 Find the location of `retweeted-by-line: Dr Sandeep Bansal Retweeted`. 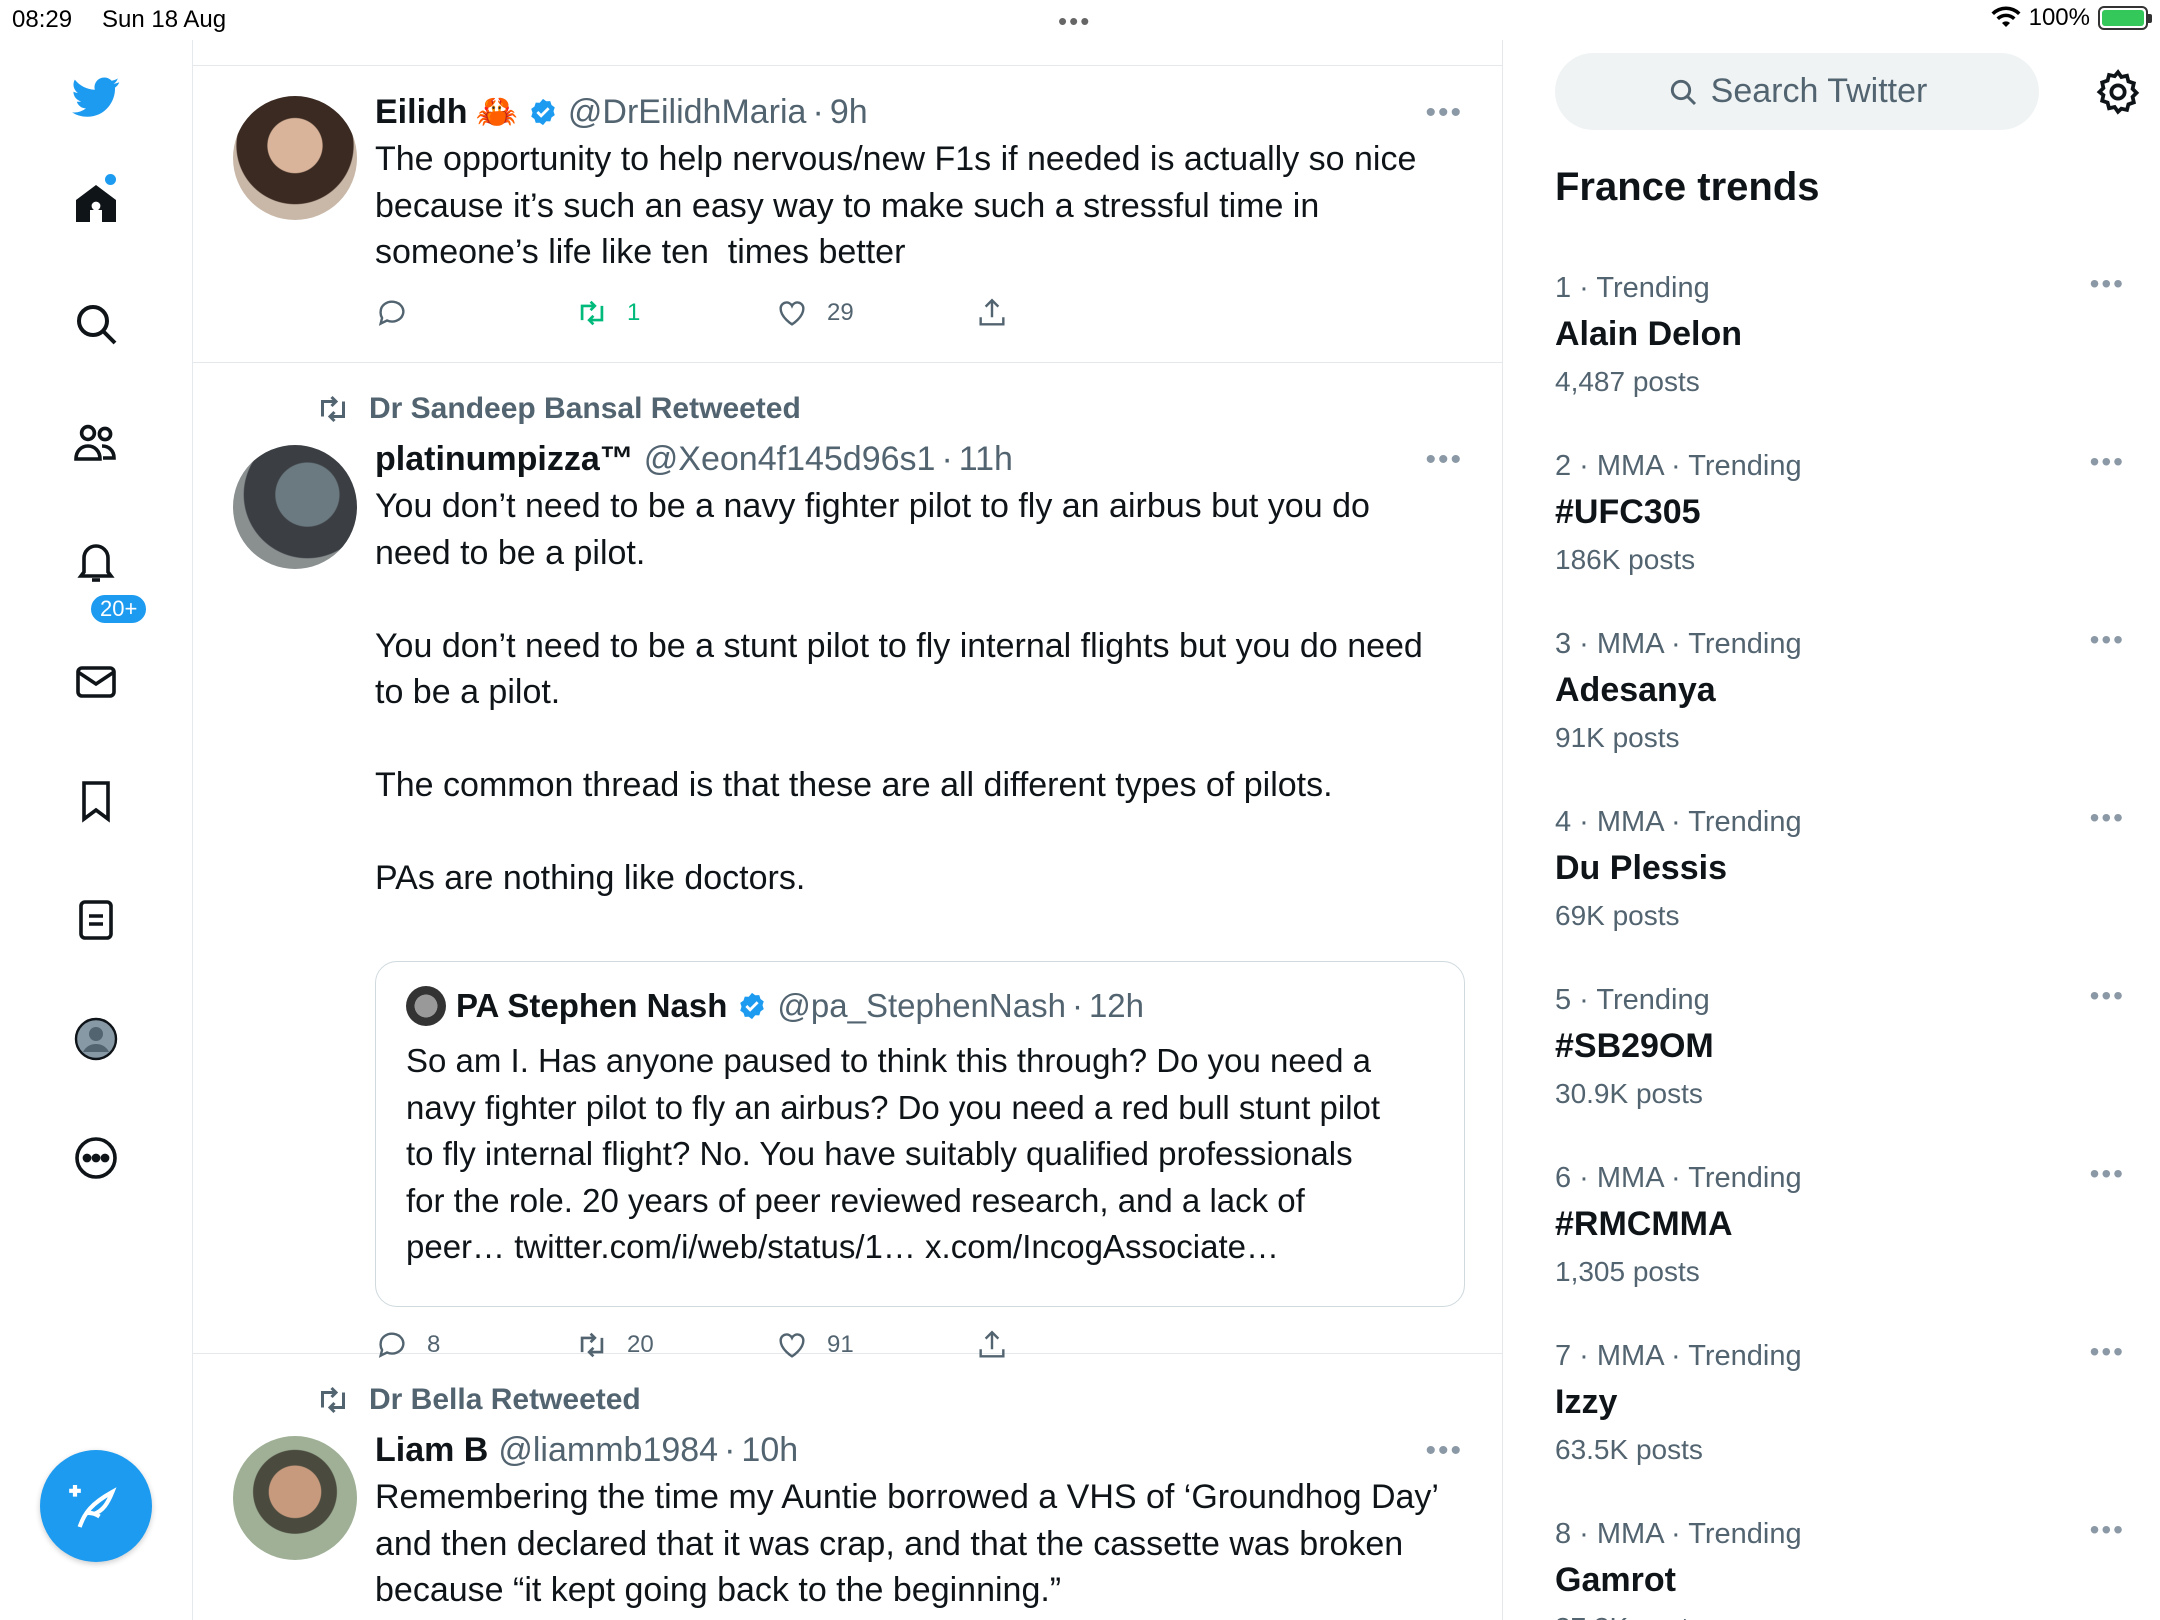

retweeted-by-line: Dr Sandeep Bansal Retweeted is located at coordinates (558, 409).